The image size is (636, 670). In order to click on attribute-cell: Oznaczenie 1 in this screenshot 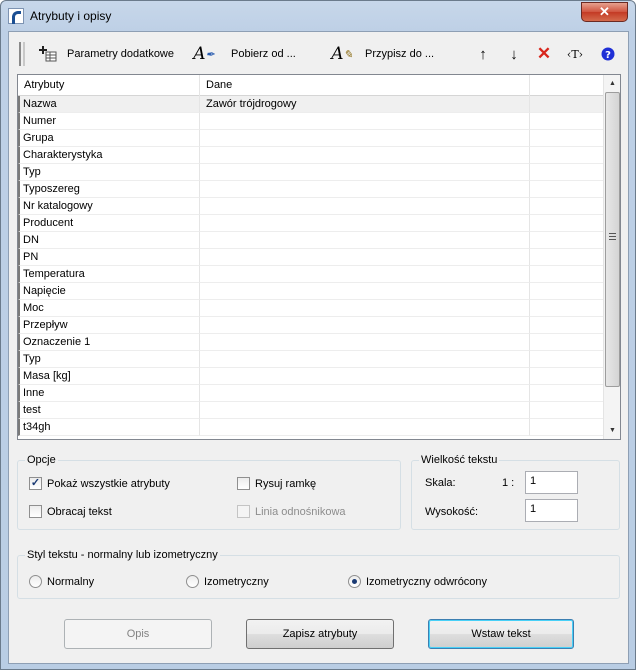, I will do `click(109, 342)`.